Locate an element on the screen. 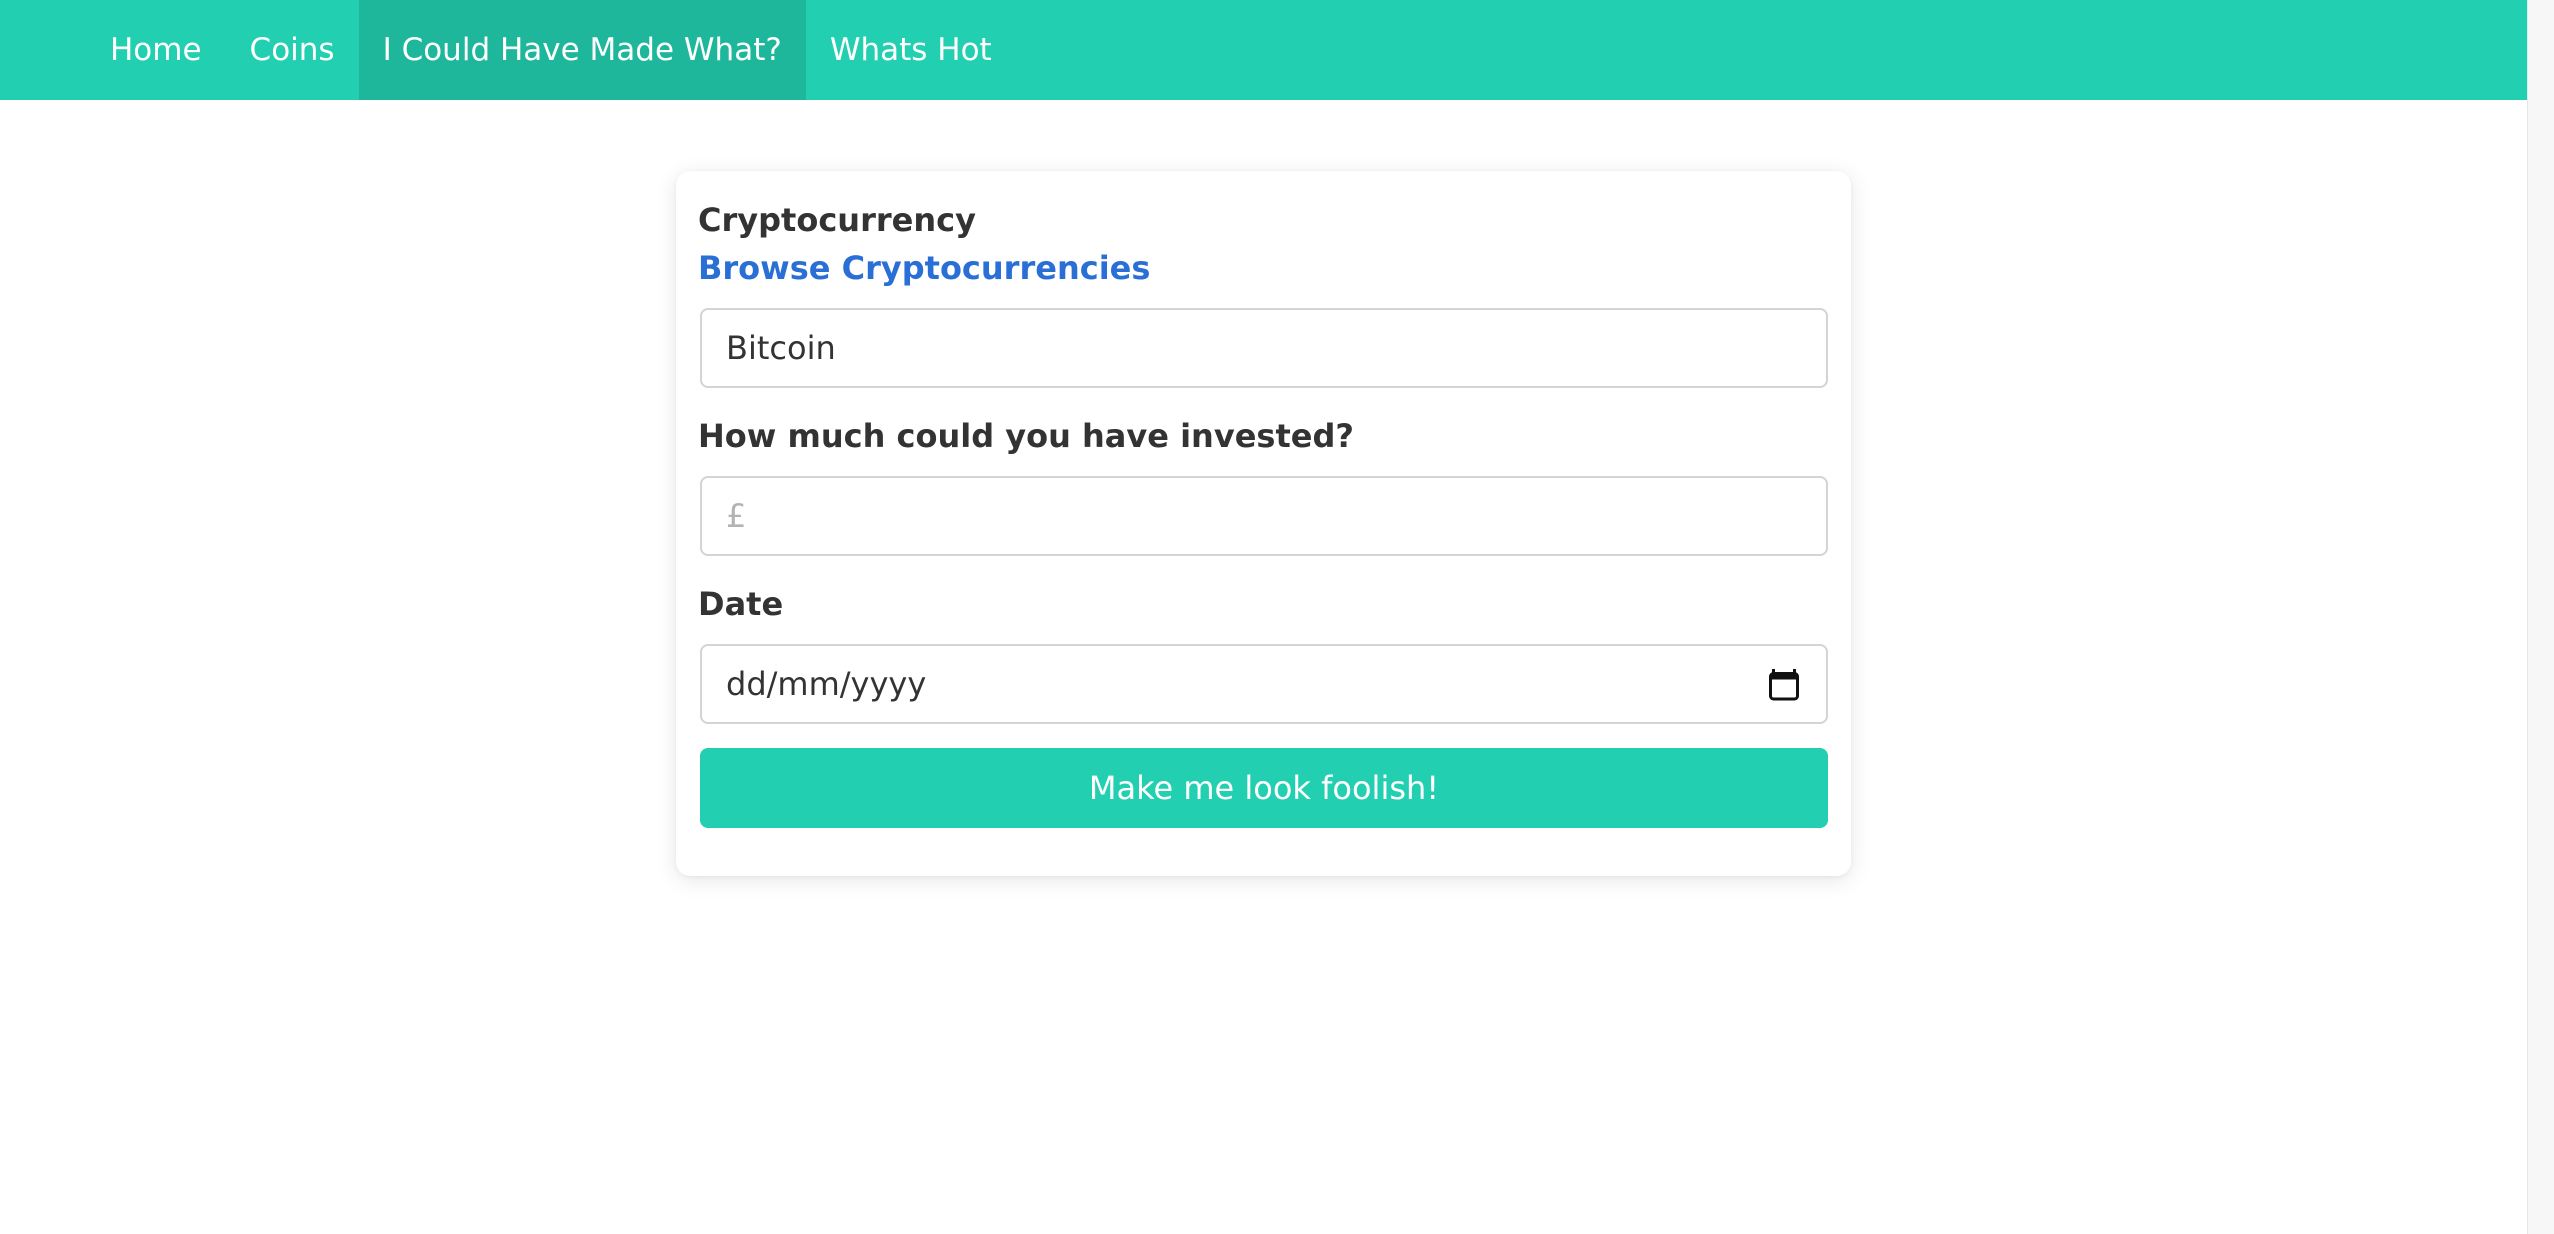  browse-cryptocurrencies-link: Browse Cryptocurrencies is located at coordinates (924, 268).